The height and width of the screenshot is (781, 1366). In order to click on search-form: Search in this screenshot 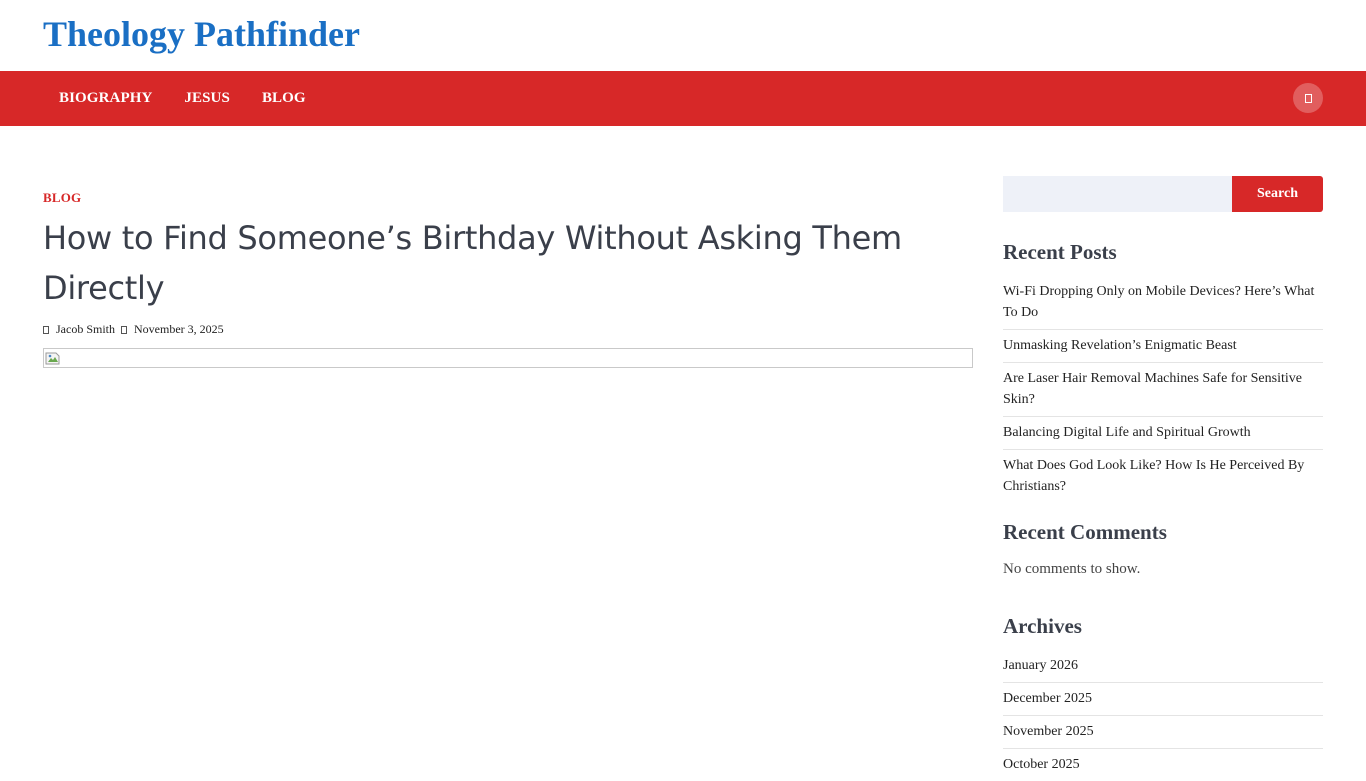, I will do `click(1163, 194)`.